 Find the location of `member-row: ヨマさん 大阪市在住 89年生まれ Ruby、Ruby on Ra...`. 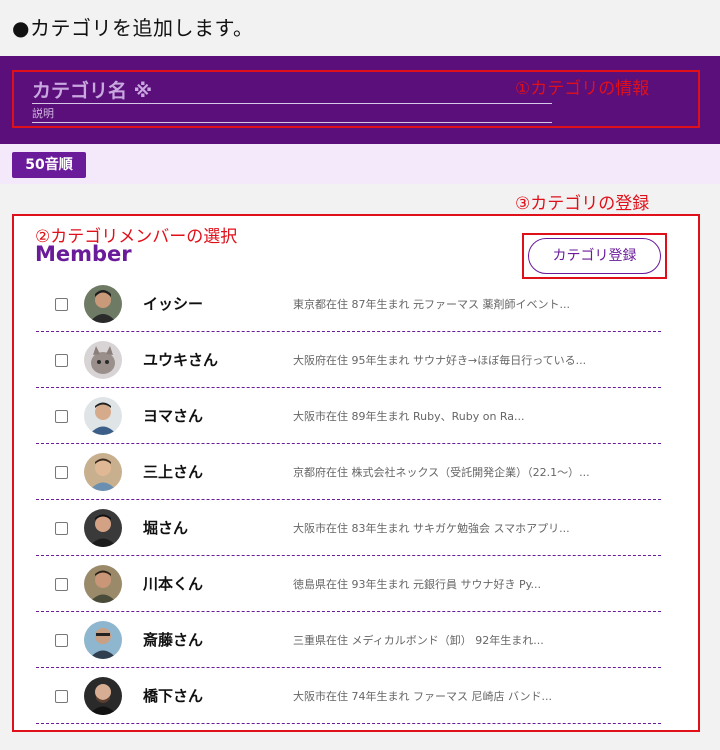

member-row: ヨマさん 大阪市在住 89年生まれ Ruby、Ruby on Ra... is located at coordinates (348, 416).